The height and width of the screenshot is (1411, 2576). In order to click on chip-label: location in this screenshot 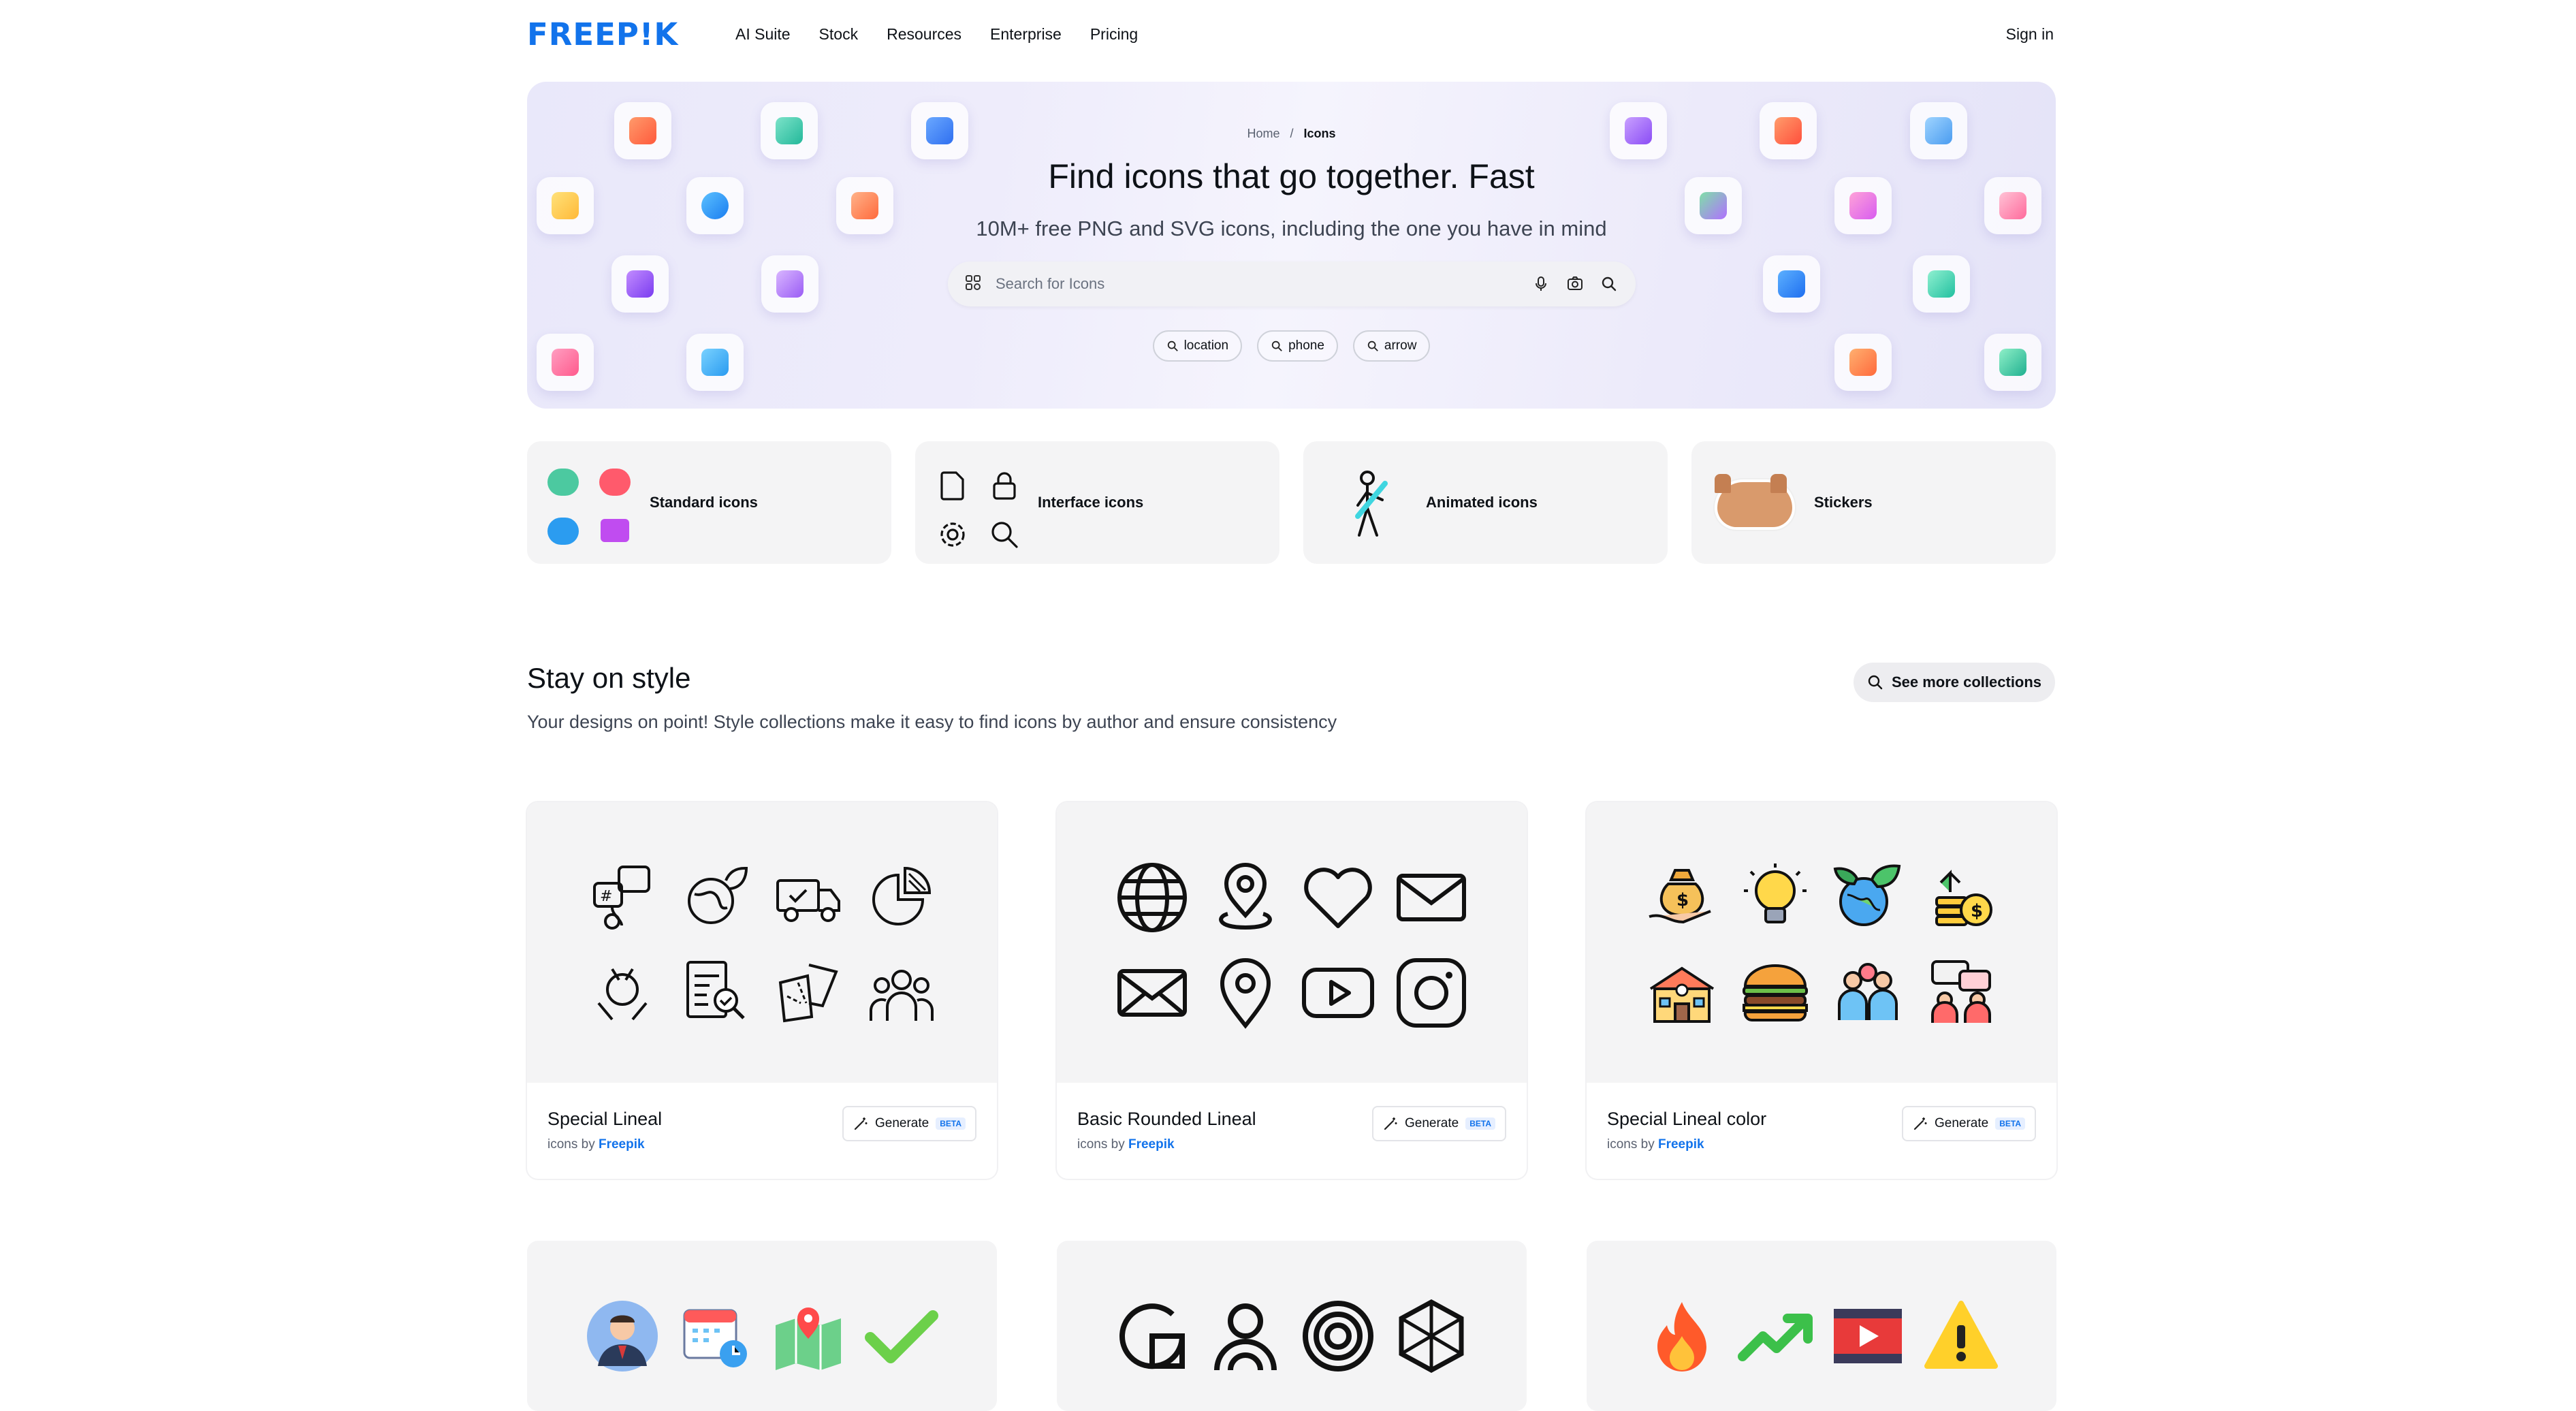, I will do `click(1206, 345)`.